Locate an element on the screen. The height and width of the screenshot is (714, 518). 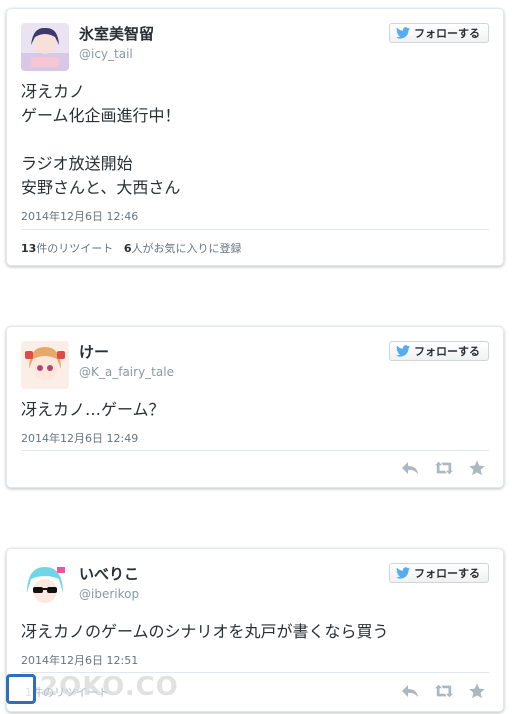
tweet-text: 冴えカノのゲームのシナリオを丸戸が書くなら買う is located at coordinates (205, 631).